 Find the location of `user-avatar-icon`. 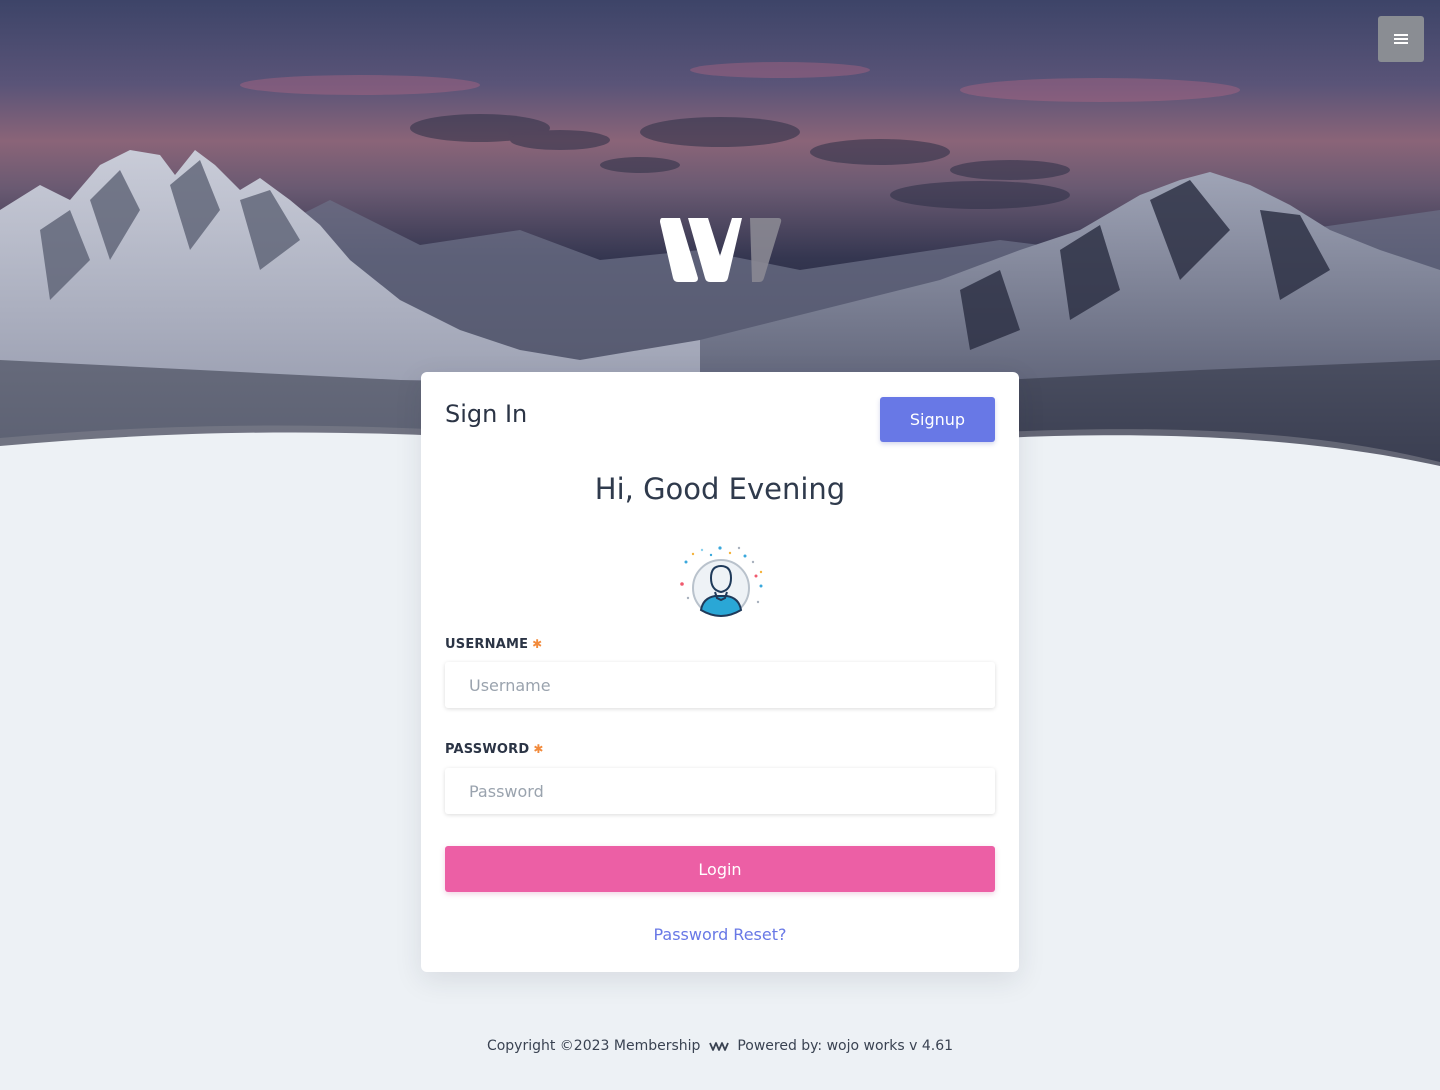

user-avatar-icon is located at coordinates (721, 582).